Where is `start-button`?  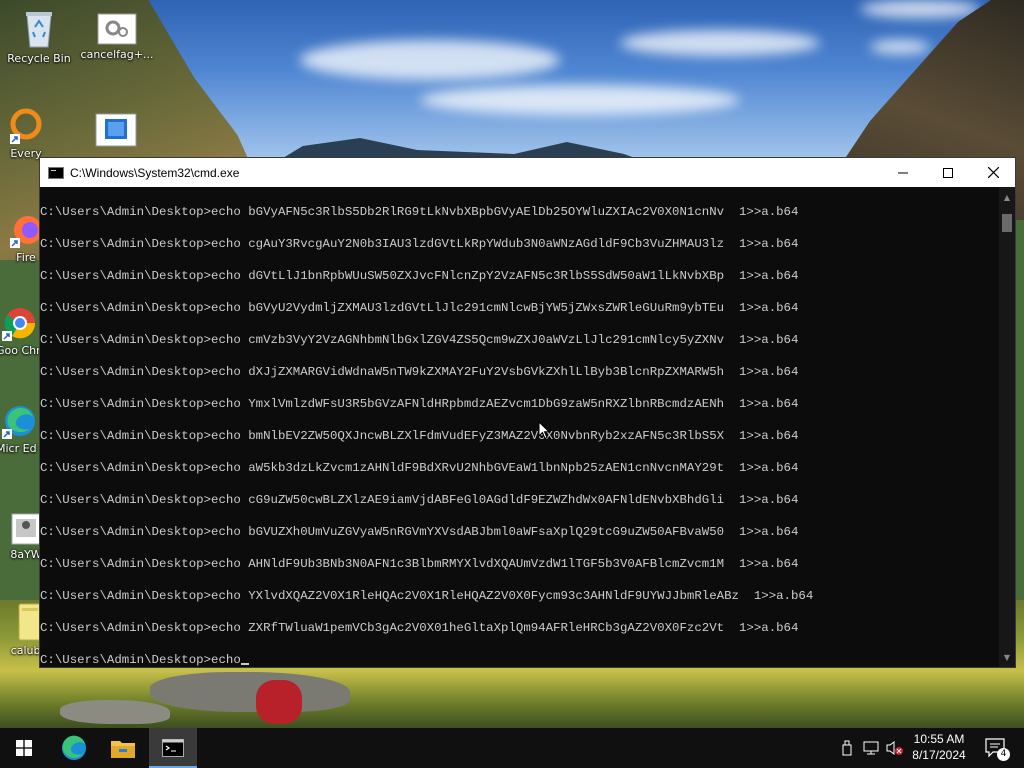
start-button is located at coordinates (24, 748).